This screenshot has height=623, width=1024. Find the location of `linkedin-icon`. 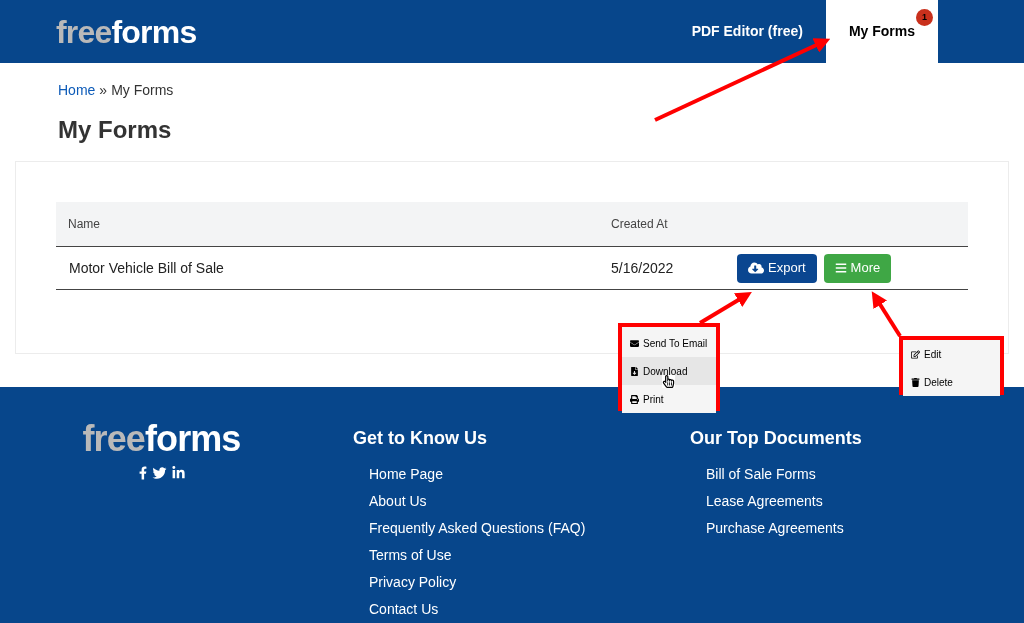

linkedin-icon is located at coordinates (178, 473).